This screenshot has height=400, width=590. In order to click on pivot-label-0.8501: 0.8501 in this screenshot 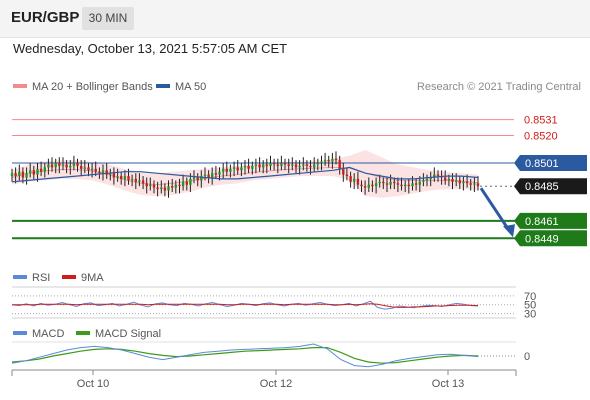, I will do `click(542, 164)`.